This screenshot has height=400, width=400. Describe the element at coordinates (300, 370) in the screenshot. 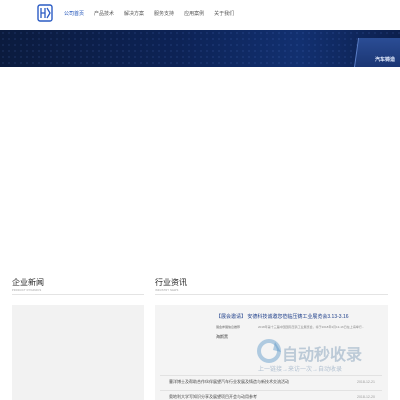

I see `watermark-subtext: 上一链接→来访一次→自动收录` at that location.